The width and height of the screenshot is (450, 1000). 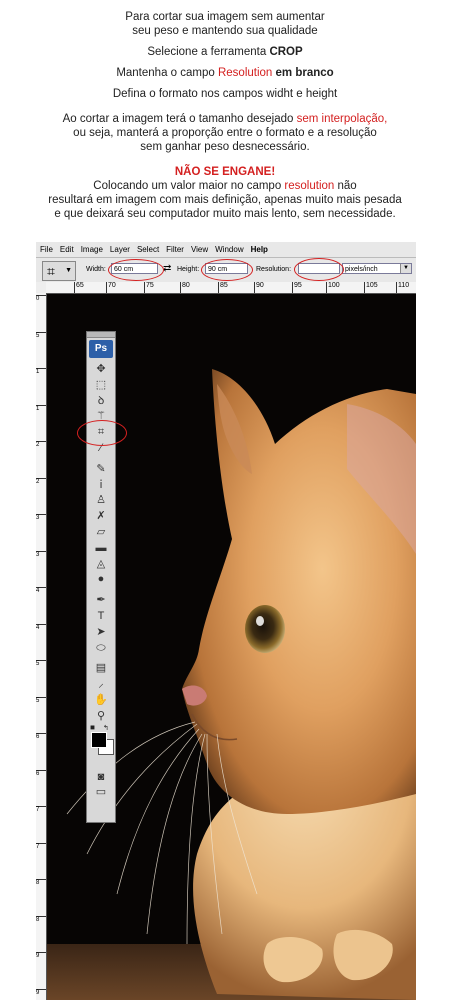 I want to click on intro-line-4: Mantenha o campo Resolution em branco, so click(x=225, y=73).